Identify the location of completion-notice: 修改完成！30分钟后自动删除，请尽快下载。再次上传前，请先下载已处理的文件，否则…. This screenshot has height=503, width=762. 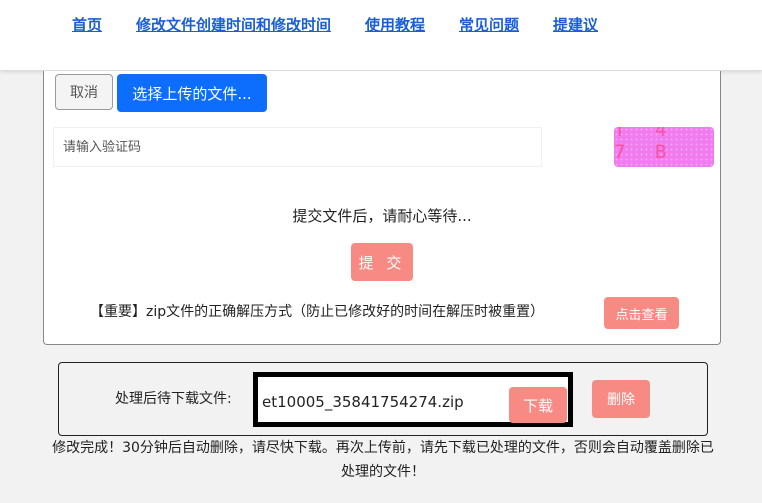
(383, 460).